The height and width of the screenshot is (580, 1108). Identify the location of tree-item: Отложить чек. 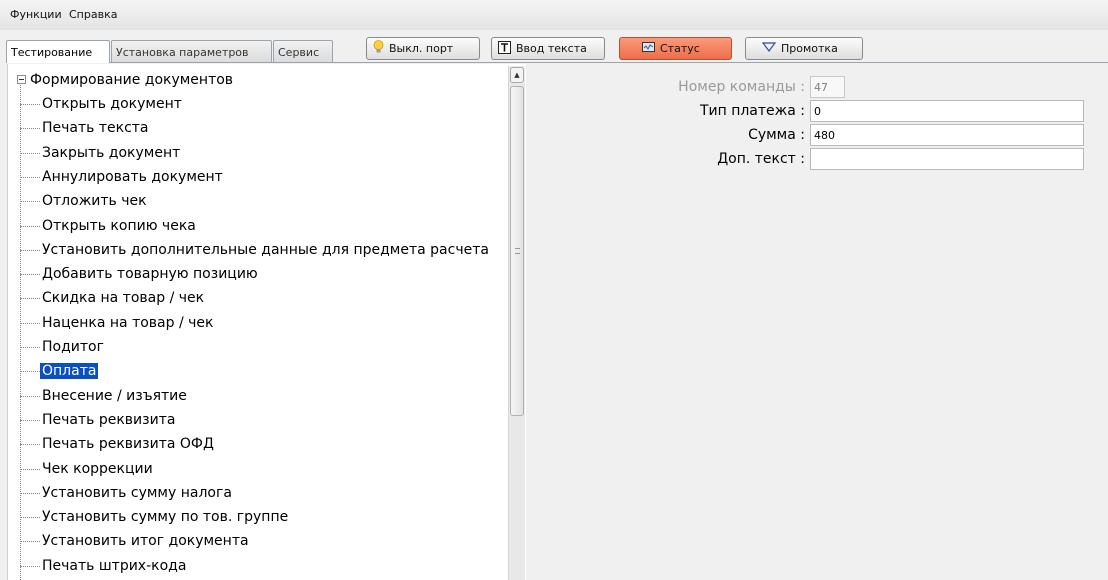
(83, 201).